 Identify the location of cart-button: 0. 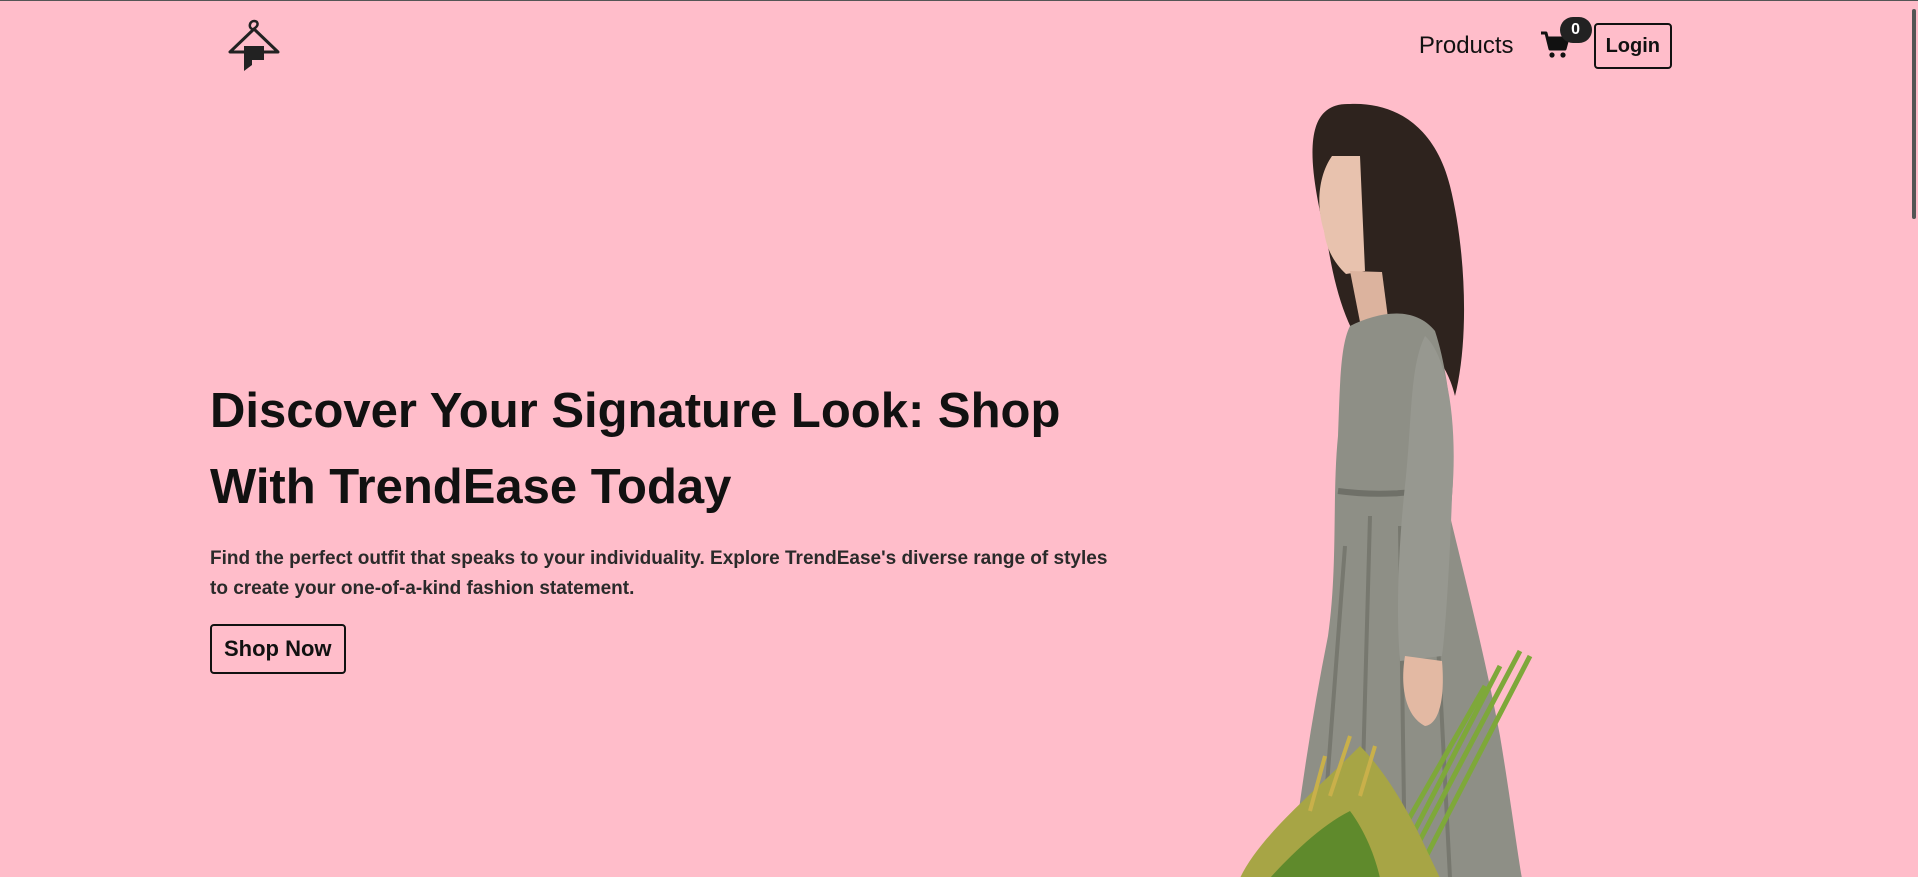
(1566, 40).